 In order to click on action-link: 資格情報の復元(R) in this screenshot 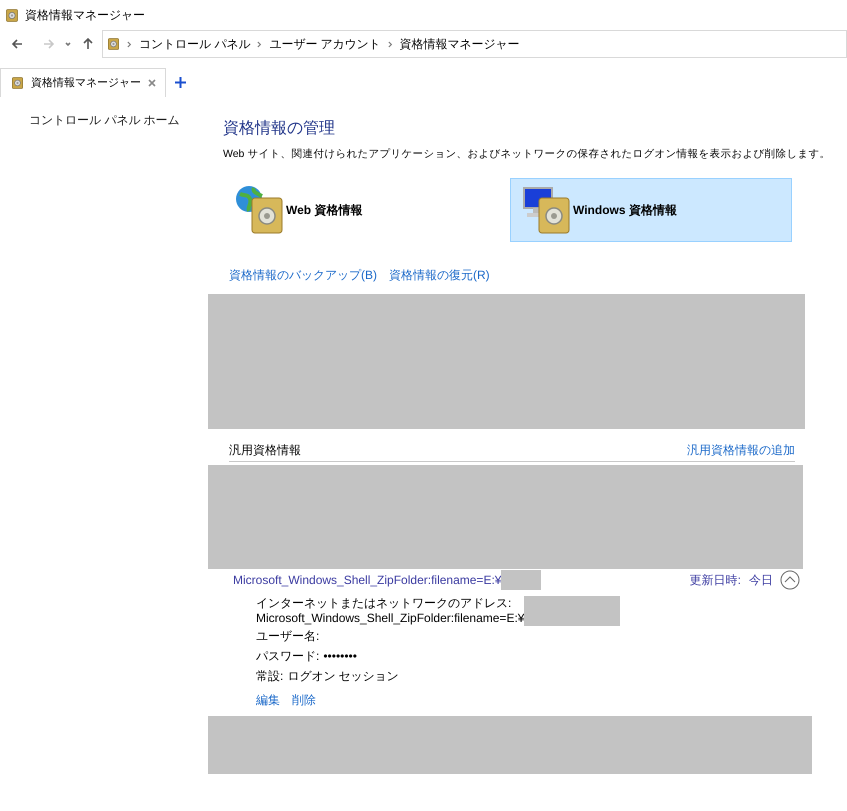, I will do `click(439, 275)`.